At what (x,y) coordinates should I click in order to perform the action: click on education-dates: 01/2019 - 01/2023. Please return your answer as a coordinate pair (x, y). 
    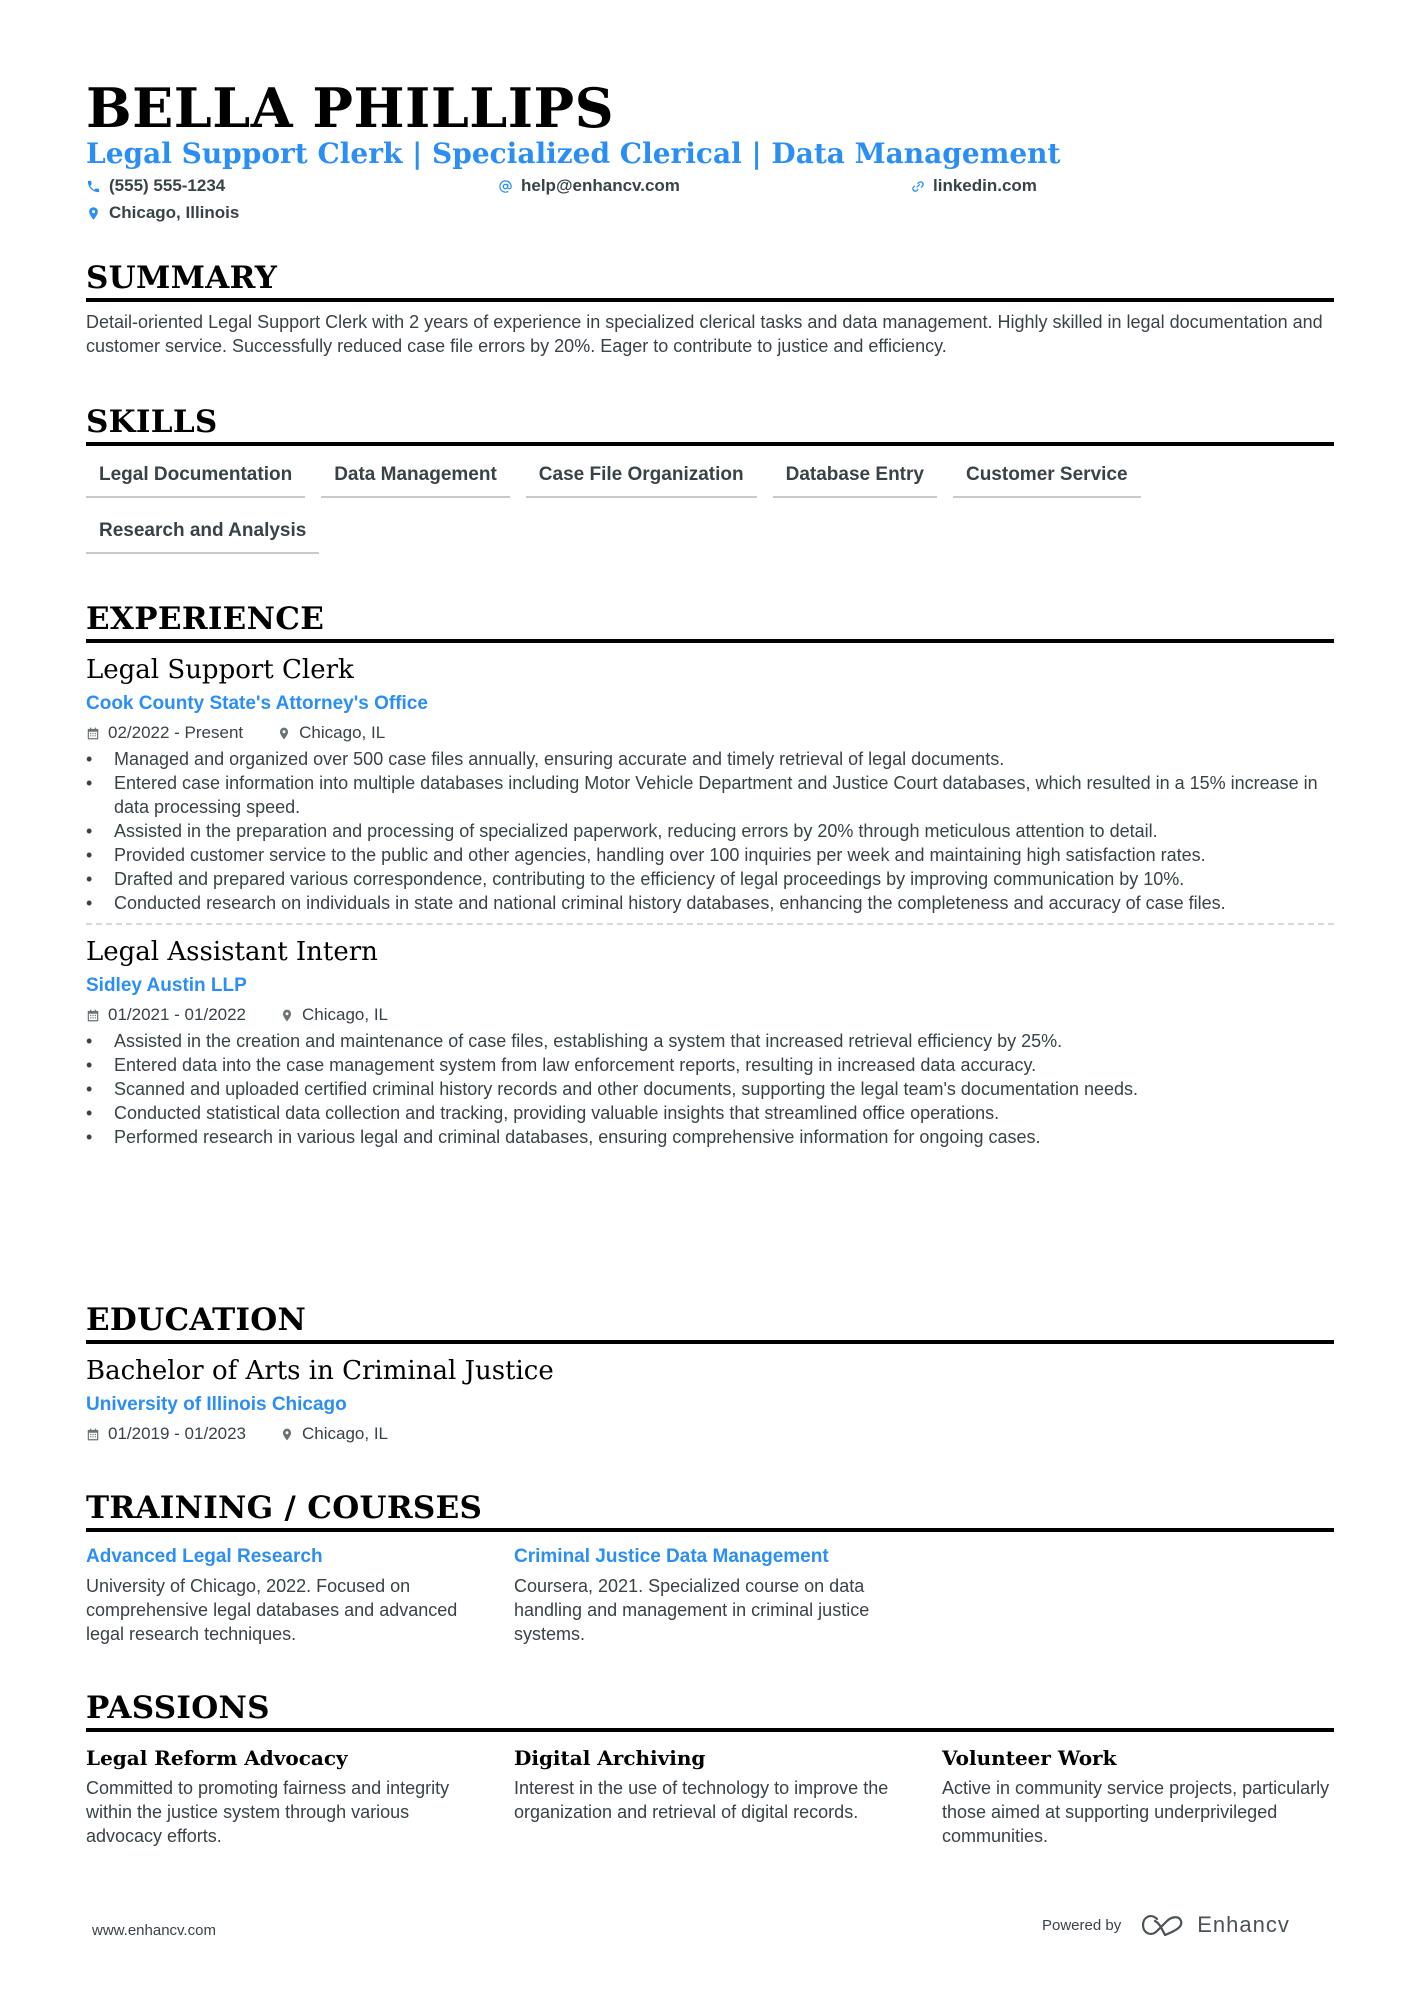
    Looking at the image, I should click on (177, 1433).